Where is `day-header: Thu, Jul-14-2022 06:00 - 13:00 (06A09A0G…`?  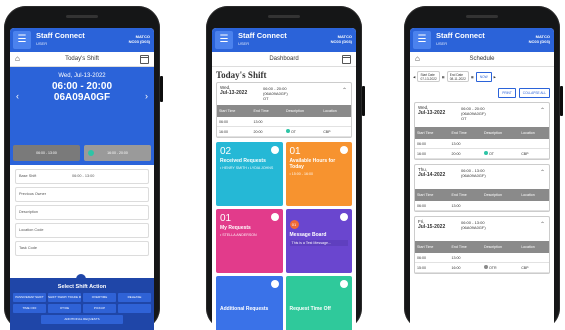
day-header: Thu, Jul-14-2022 06:00 - 13:00 (06A09A0G… is located at coordinates (481, 172).